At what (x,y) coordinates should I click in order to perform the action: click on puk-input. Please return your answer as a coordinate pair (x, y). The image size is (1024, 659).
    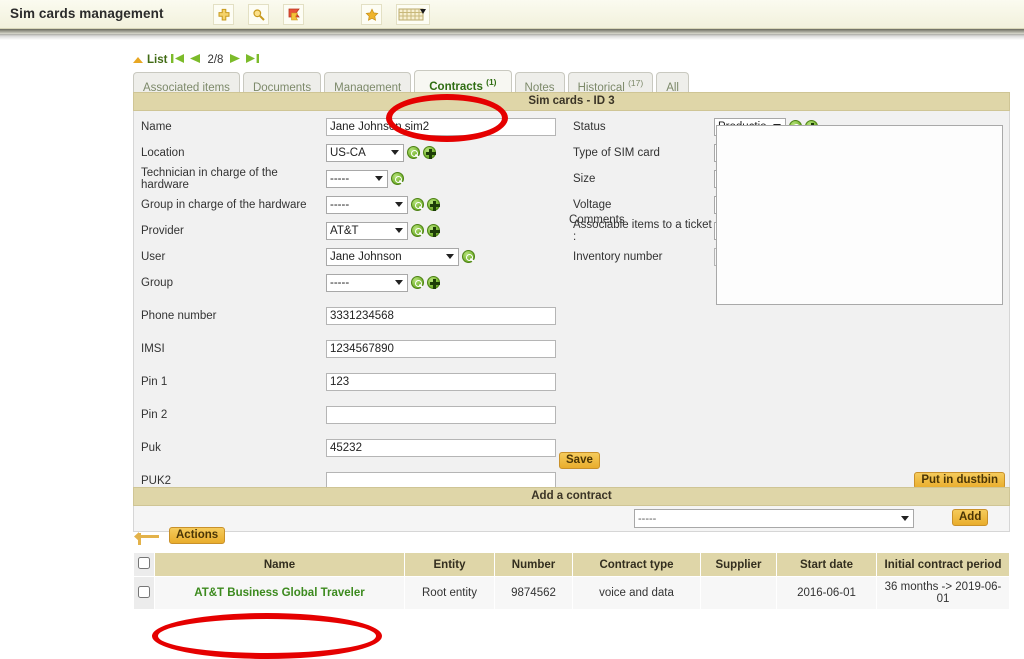
    Looking at the image, I should click on (441, 447).